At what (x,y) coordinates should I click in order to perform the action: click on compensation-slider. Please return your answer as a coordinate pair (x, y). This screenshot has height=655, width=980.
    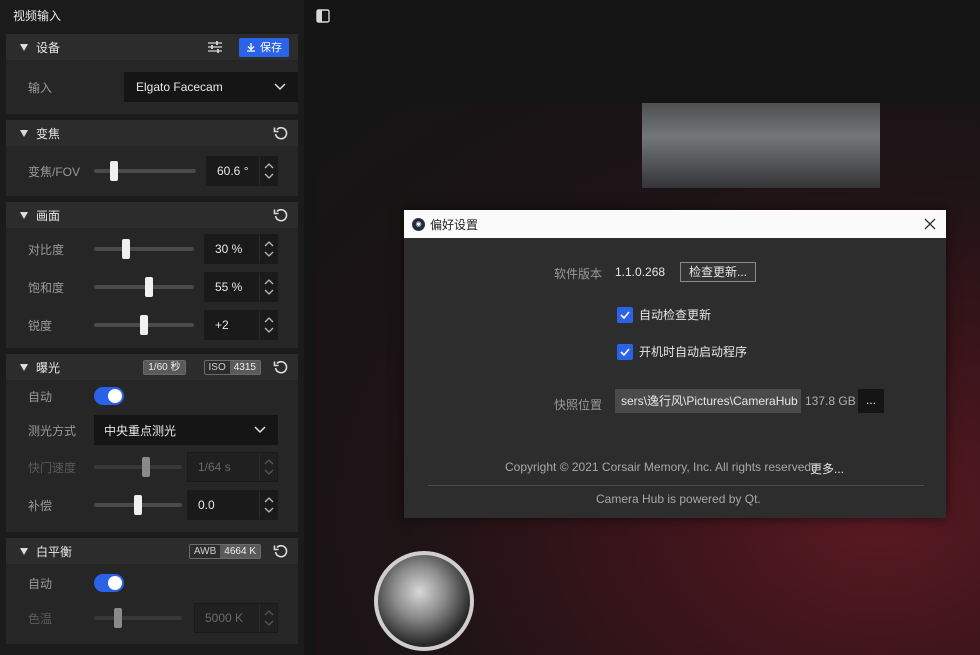
    Looking at the image, I should click on (138, 505).